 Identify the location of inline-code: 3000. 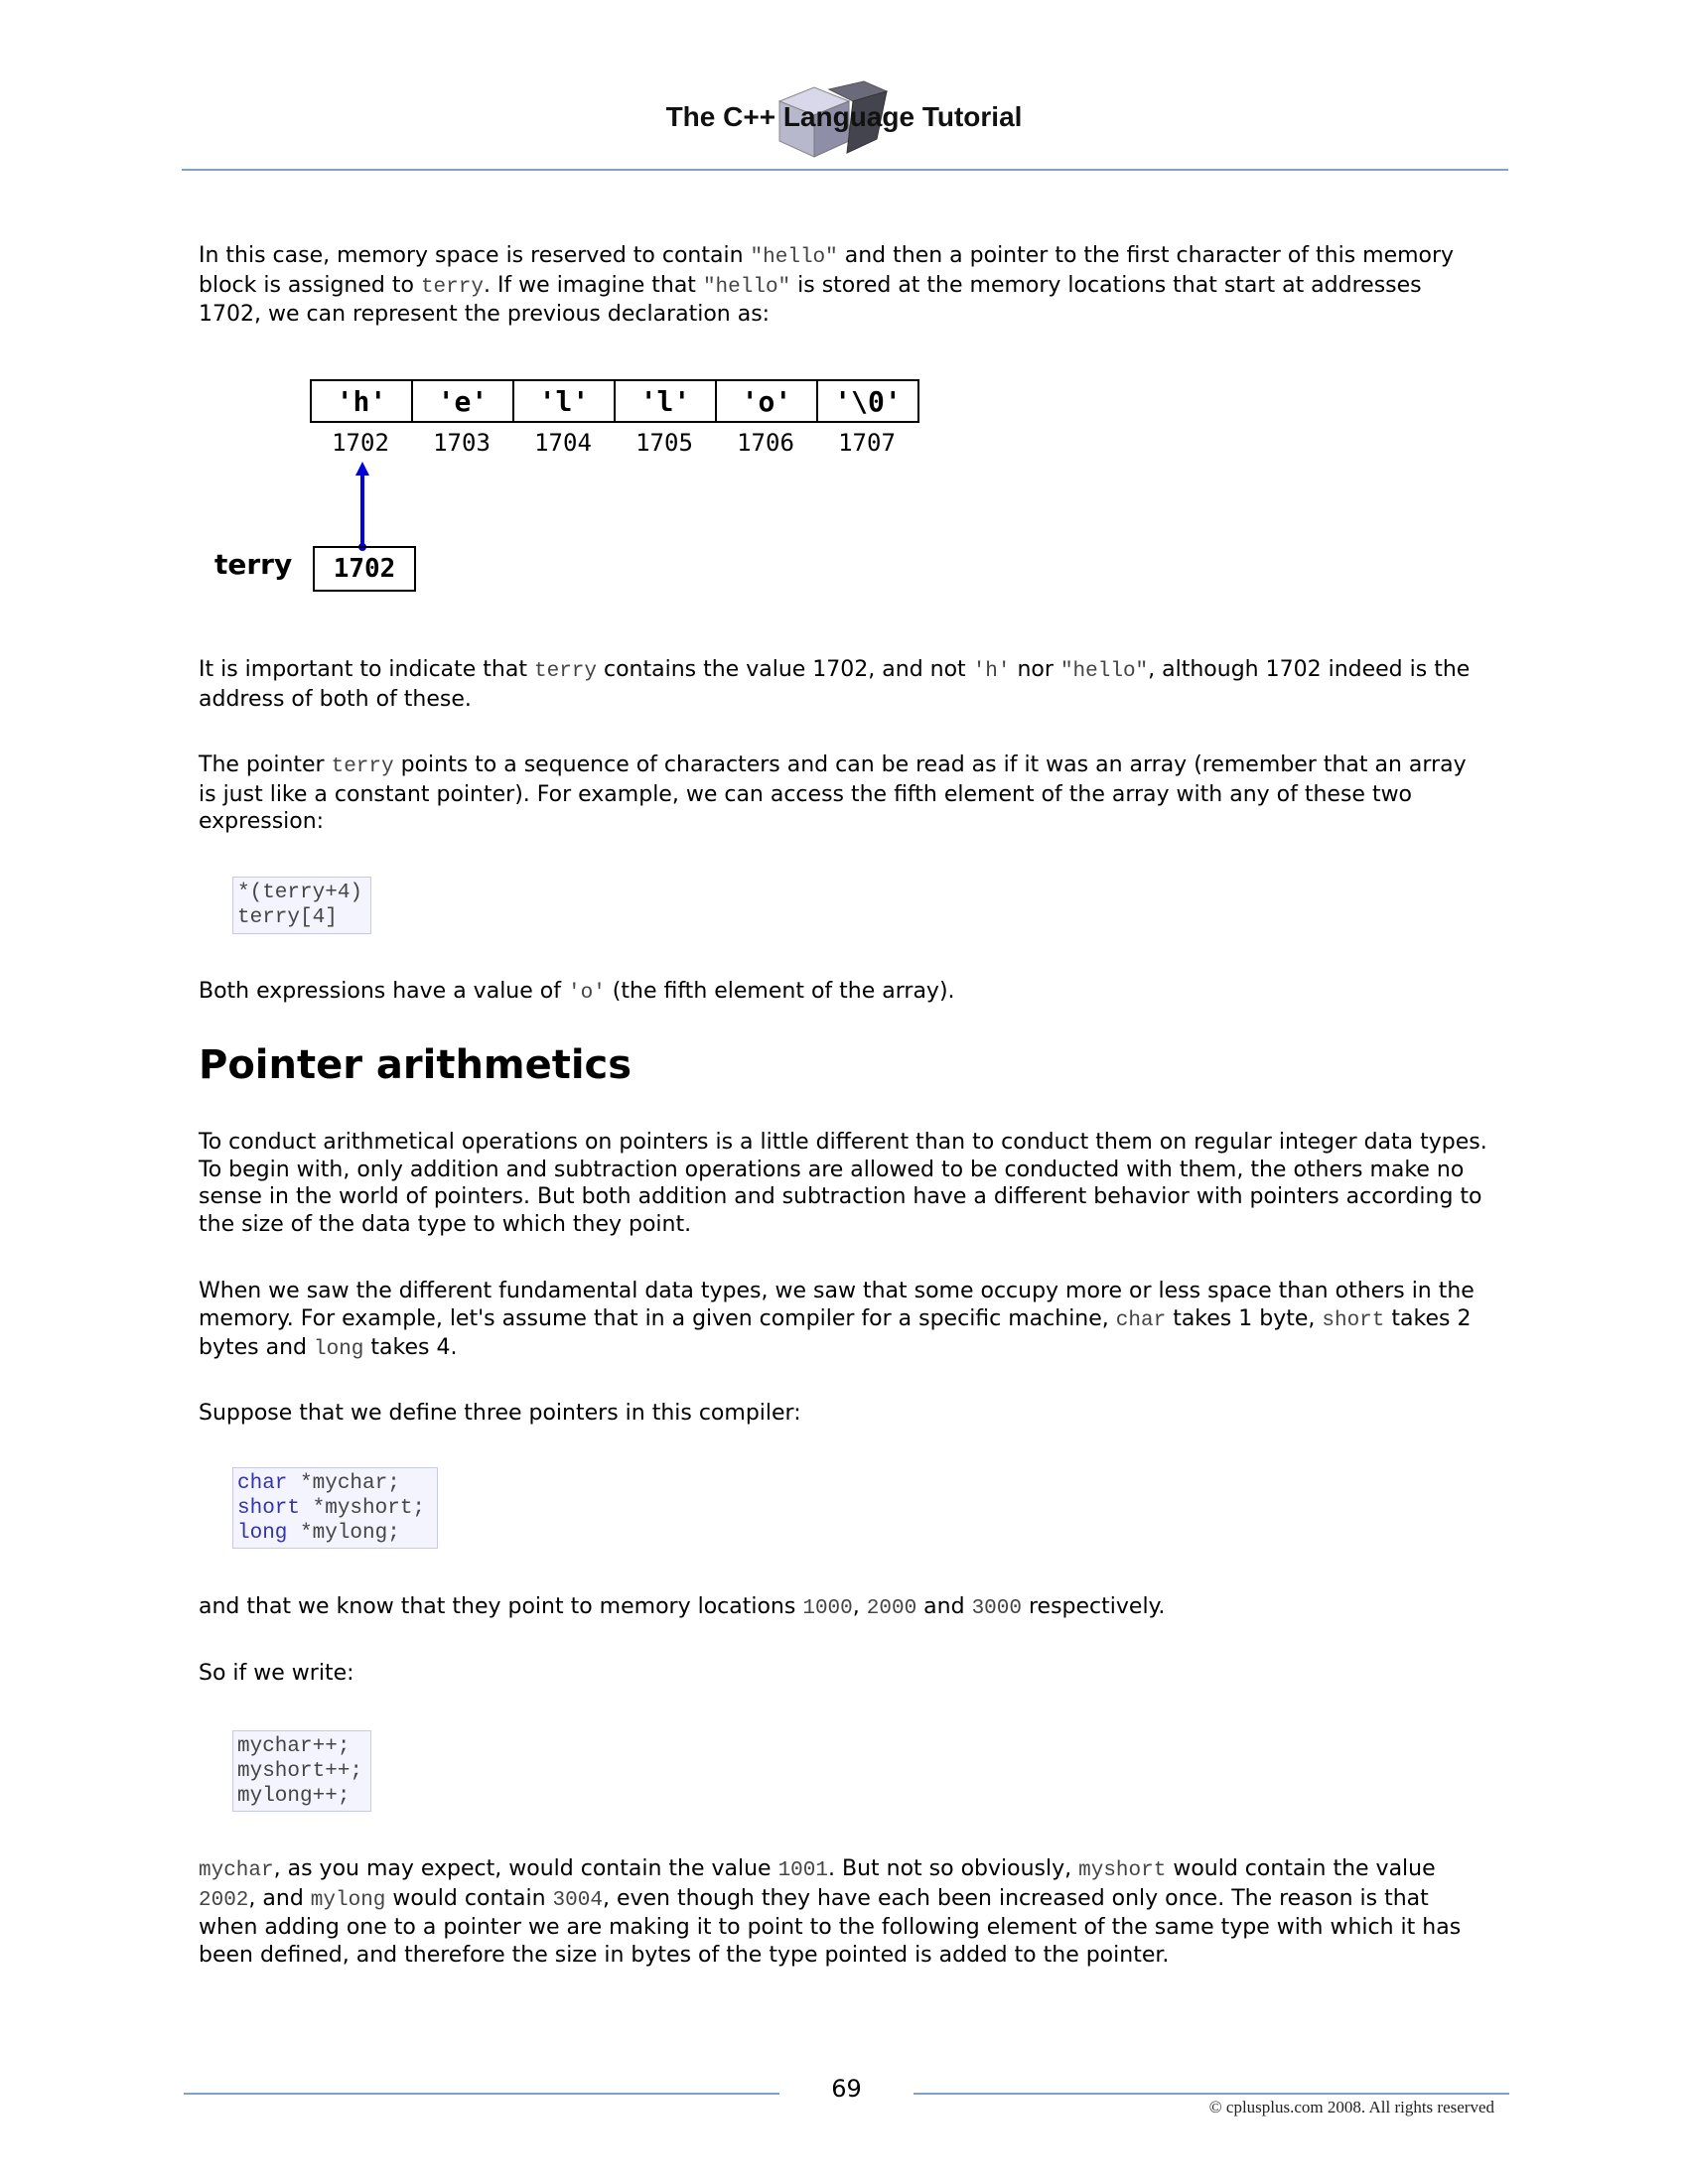
(996, 1608).